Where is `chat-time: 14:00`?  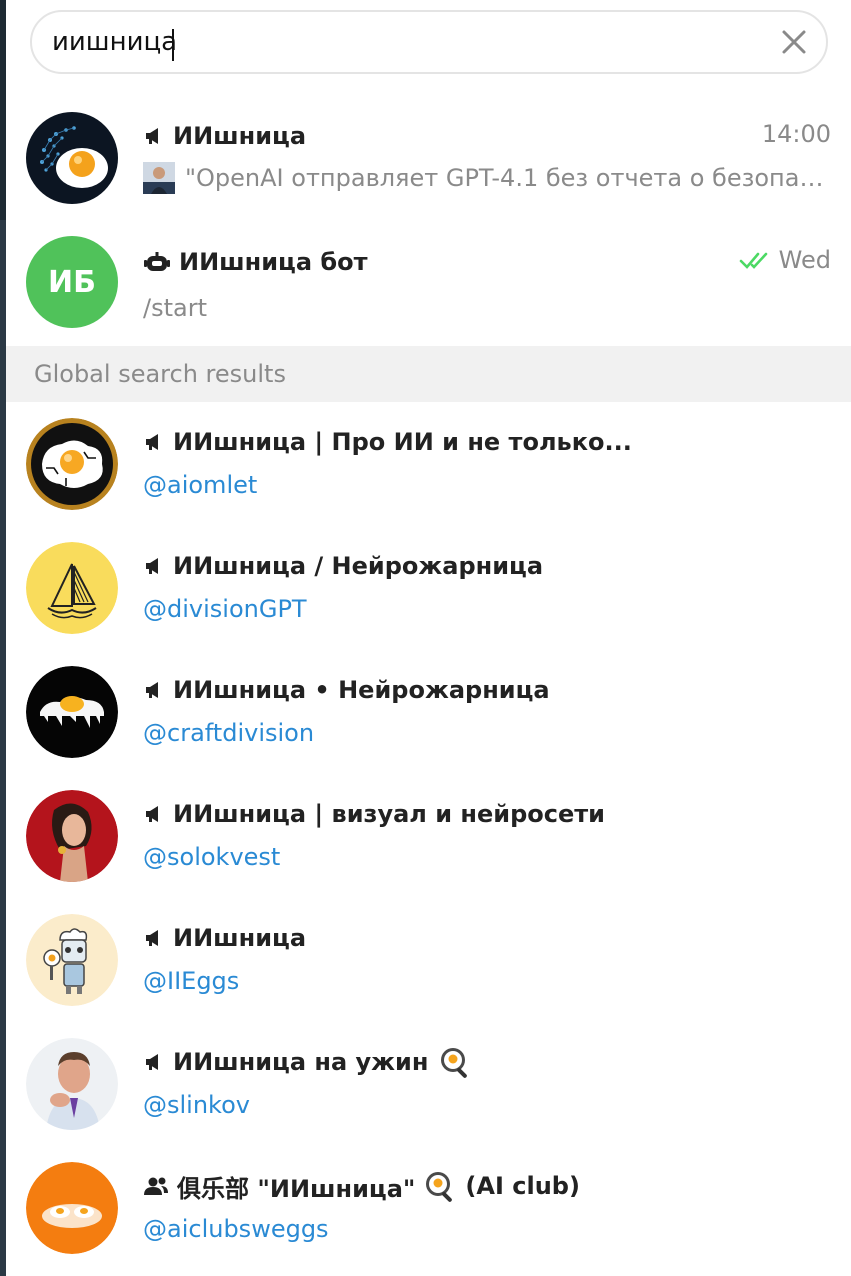 chat-time: 14:00 is located at coordinates (796, 134).